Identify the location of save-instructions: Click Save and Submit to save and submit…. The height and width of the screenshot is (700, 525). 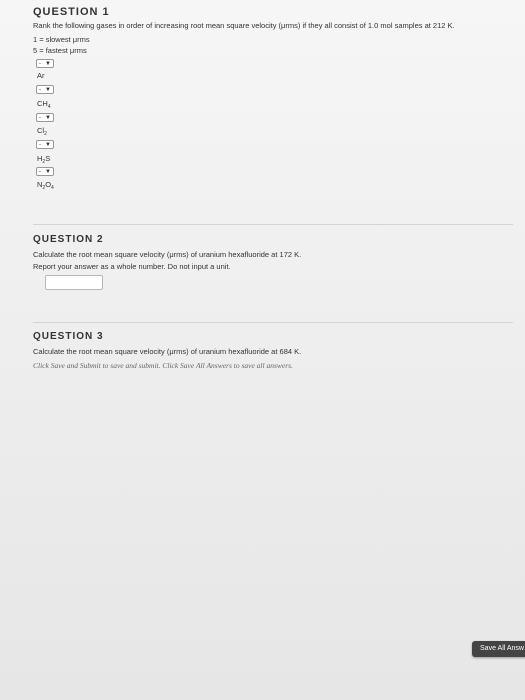
(163, 365).